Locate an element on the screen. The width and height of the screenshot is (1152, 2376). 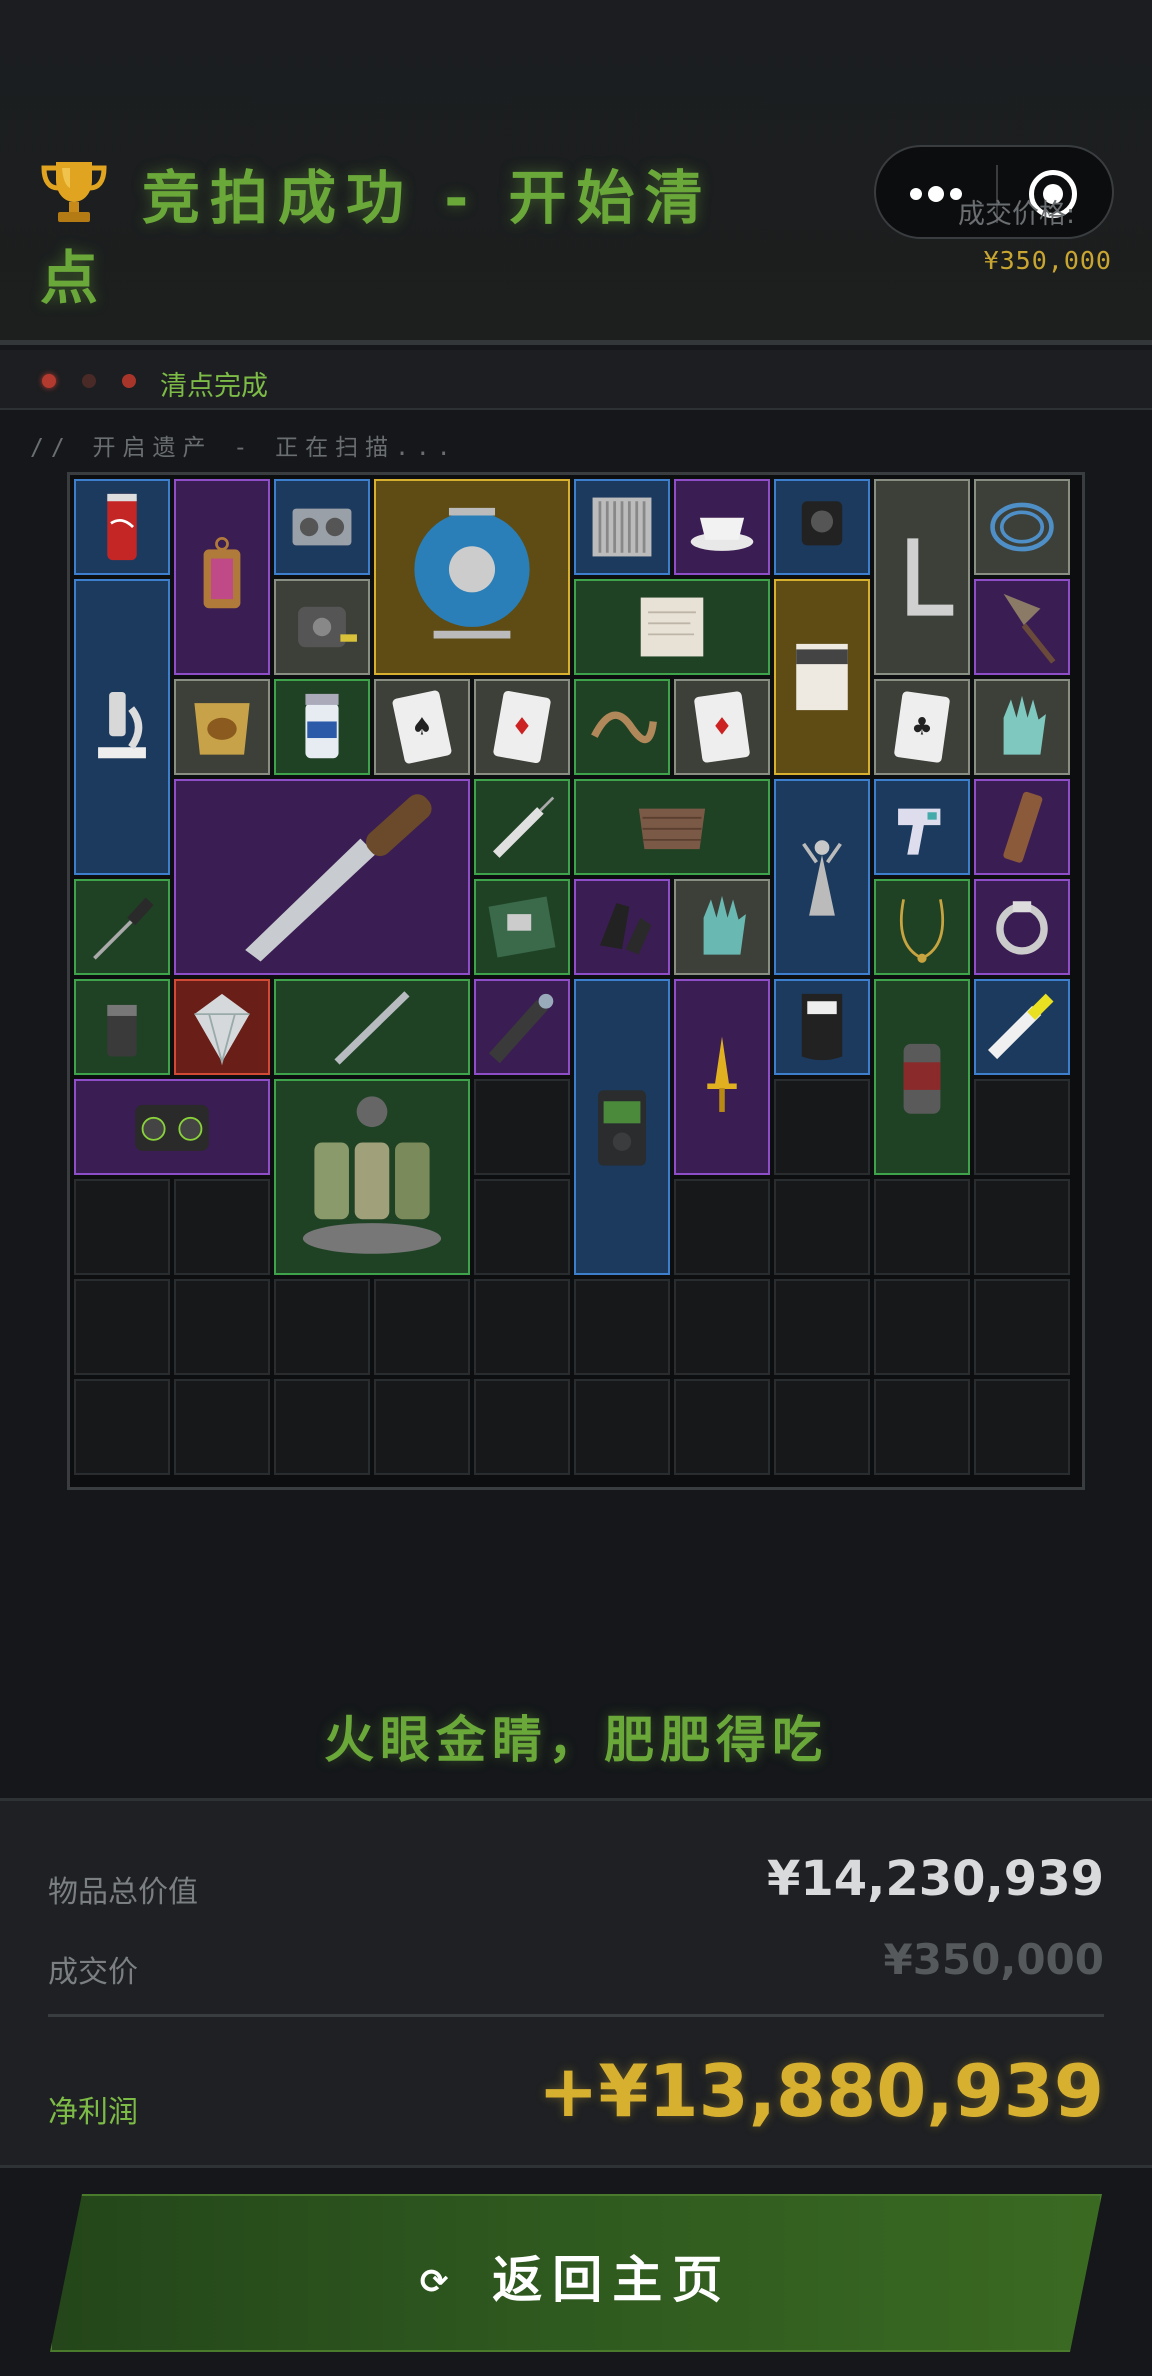
rubber-hose-icon is located at coordinates (624, 727).